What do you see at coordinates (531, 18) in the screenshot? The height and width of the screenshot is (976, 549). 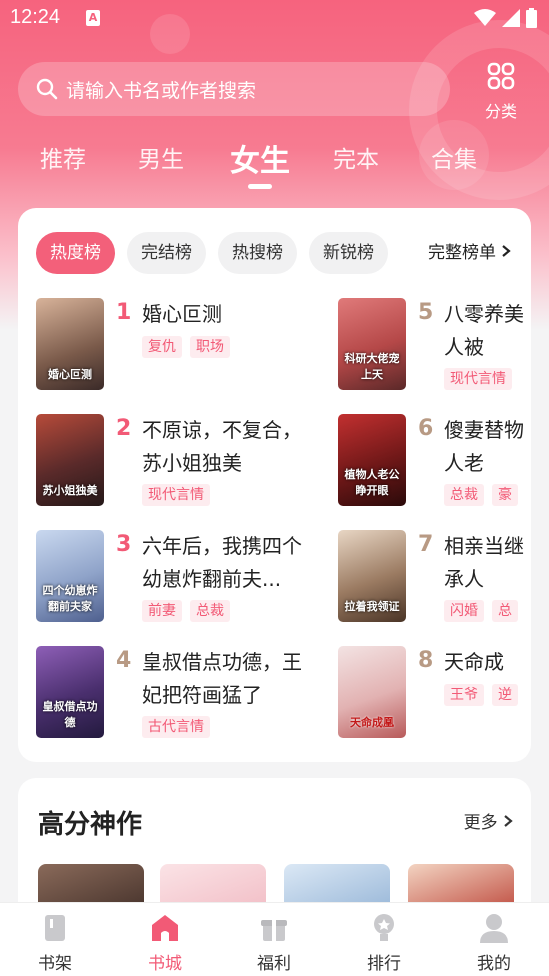 I see `battery-icon` at bounding box center [531, 18].